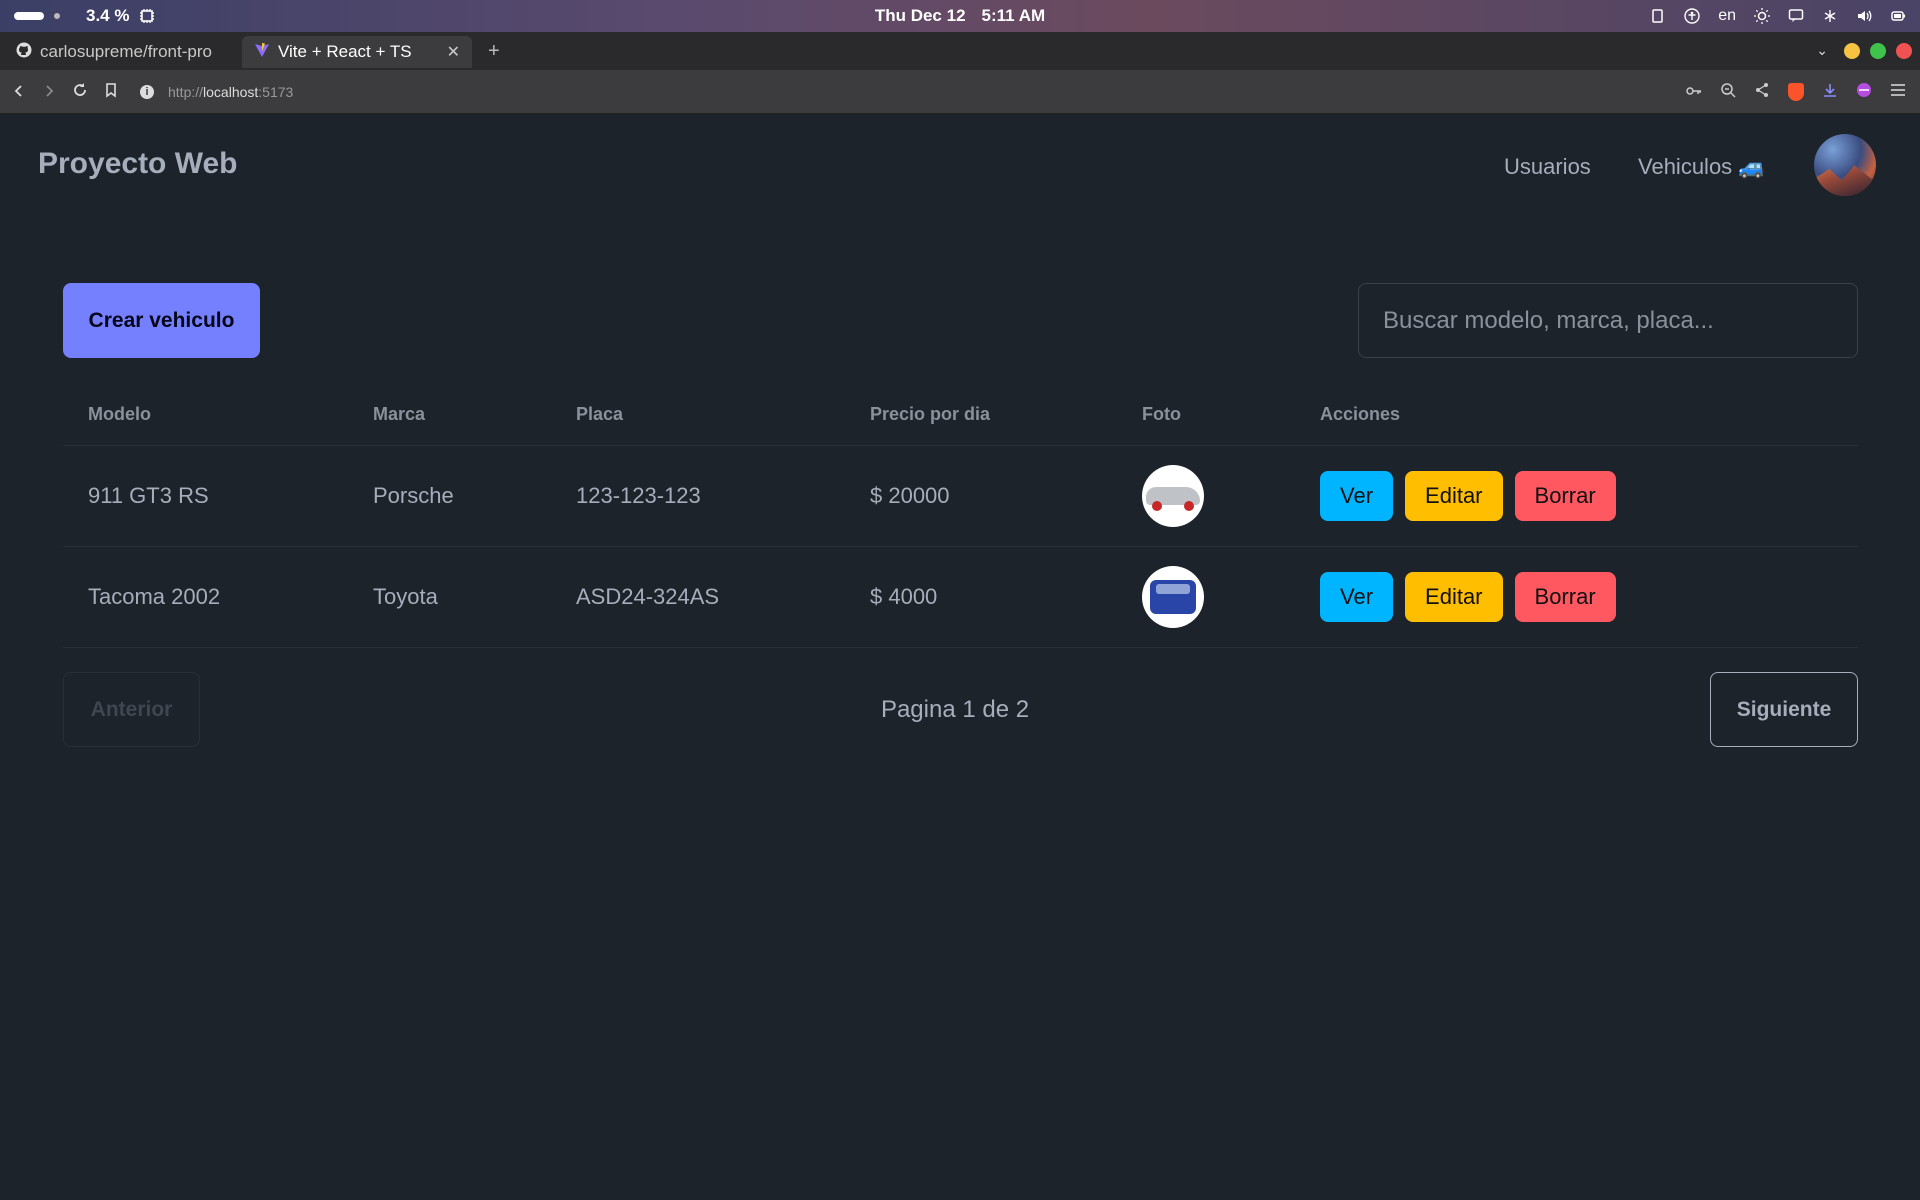 The width and height of the screenshot is (1920, 1200). I want to click on app-navbar: Proyecto Web Usuarios Vehiculos 🚙, so click(960, 166).